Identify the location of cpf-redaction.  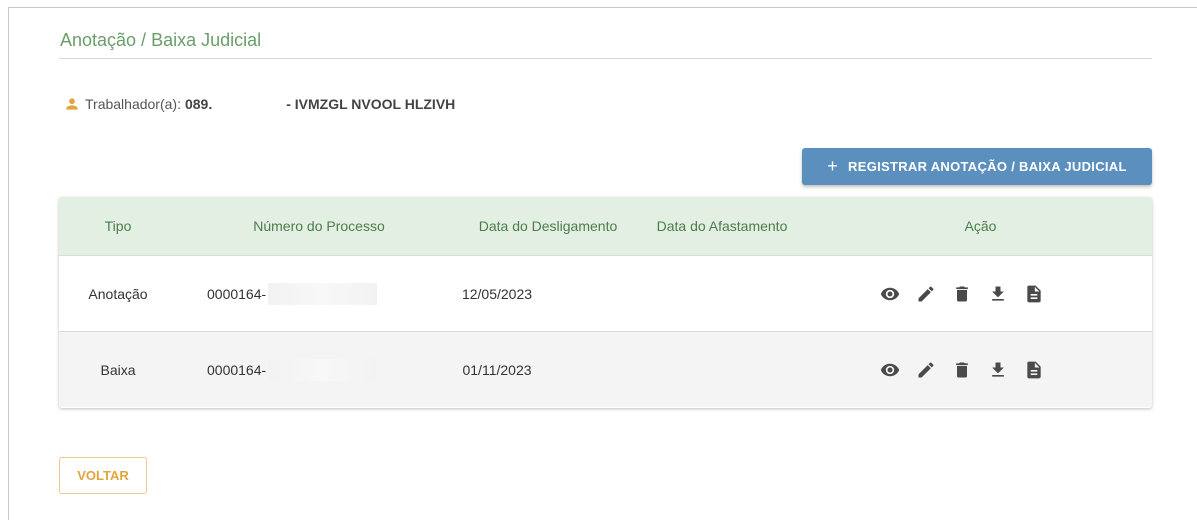
(249, 104).